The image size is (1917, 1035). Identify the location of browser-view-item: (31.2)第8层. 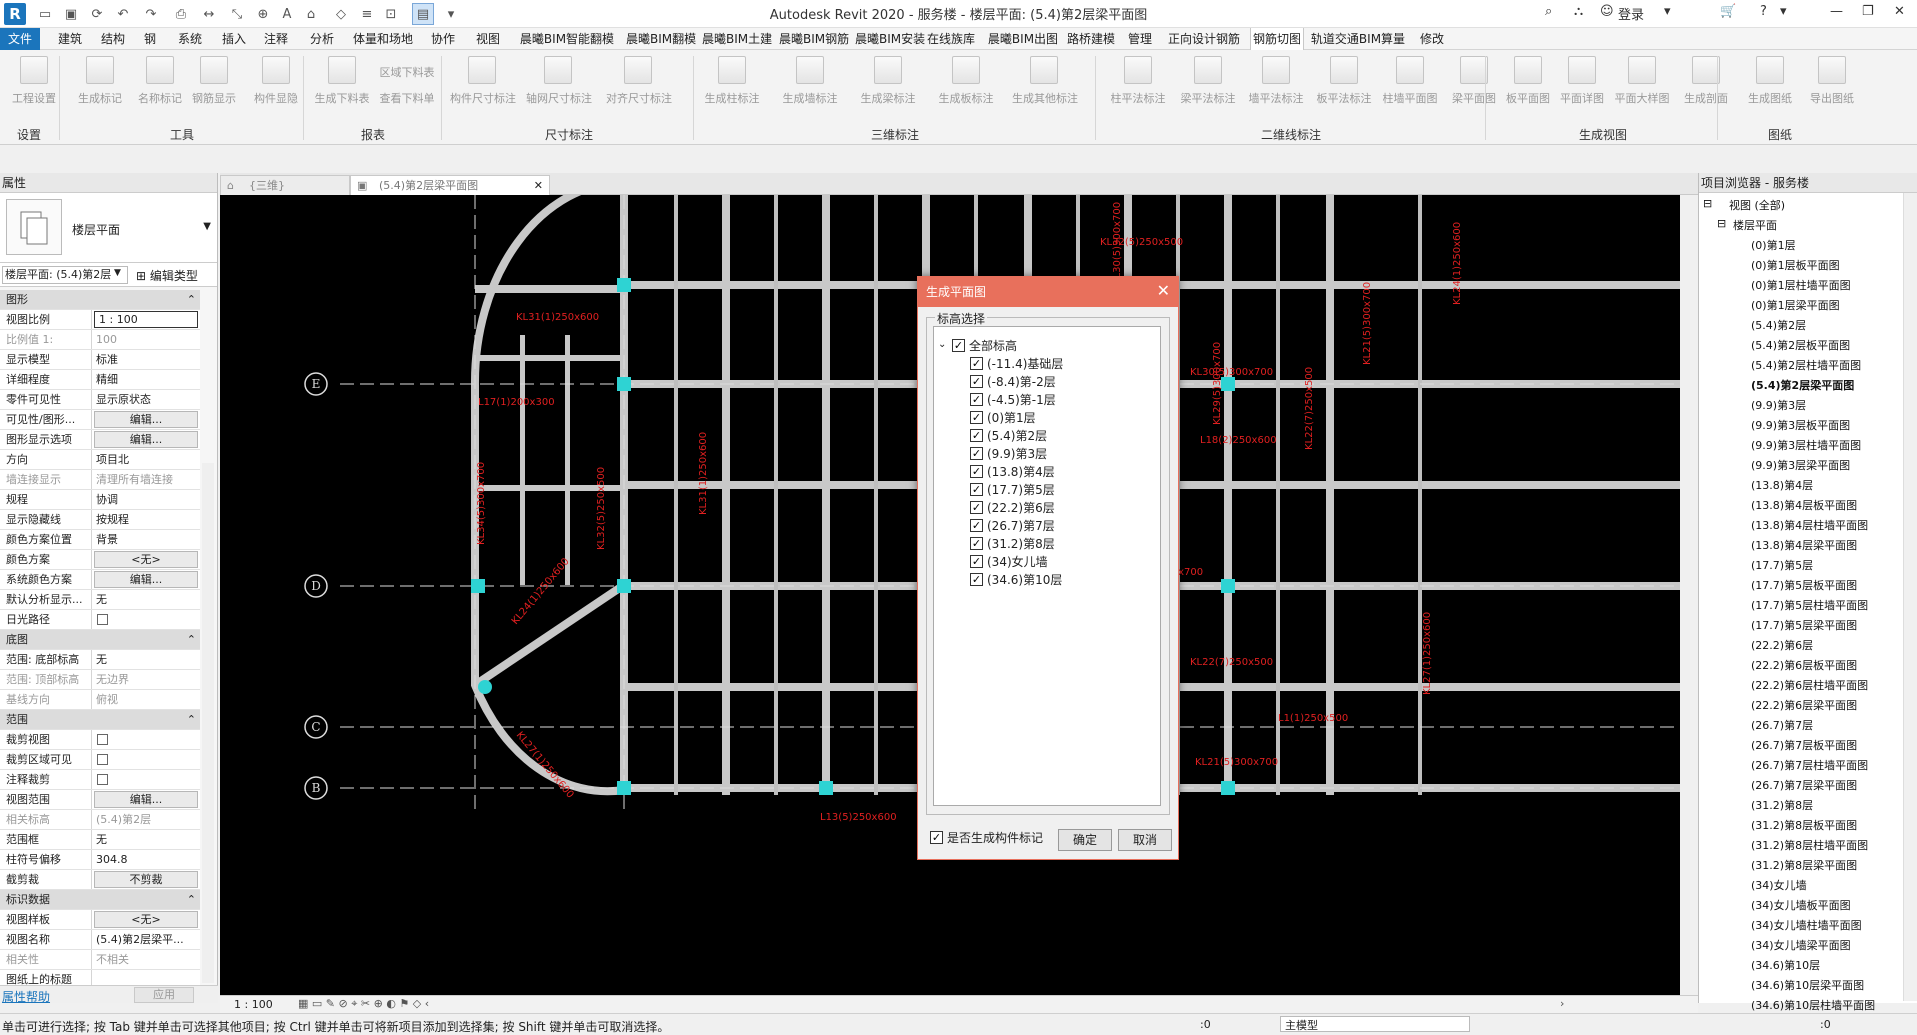
(1782, 805).